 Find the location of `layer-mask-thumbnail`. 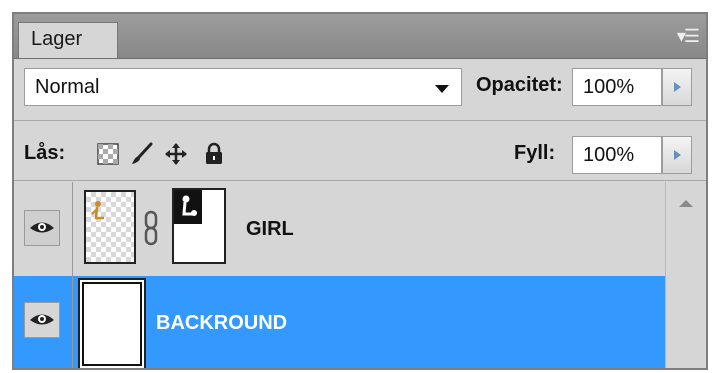

layer-mask-thumbnail is located at coordinates (199, 226).